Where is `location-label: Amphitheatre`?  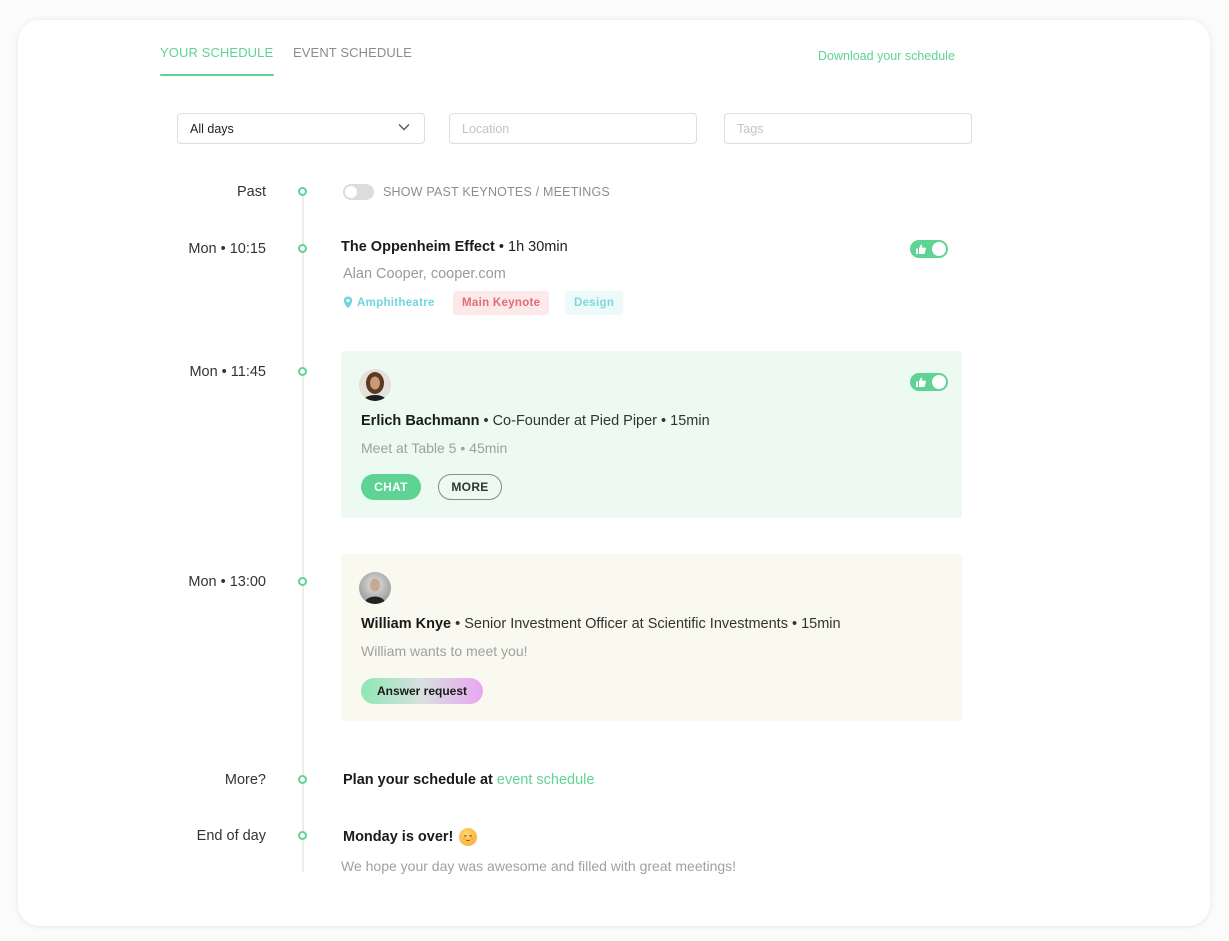 location-label: Amphitheatre is located at coordinates (396, 302).